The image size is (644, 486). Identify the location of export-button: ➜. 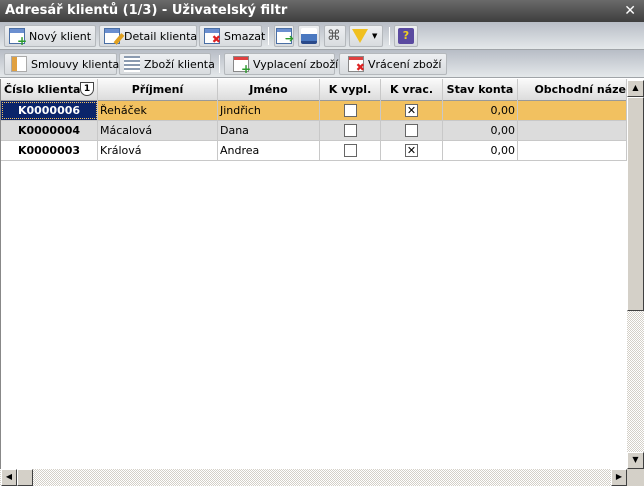
(284, 36).